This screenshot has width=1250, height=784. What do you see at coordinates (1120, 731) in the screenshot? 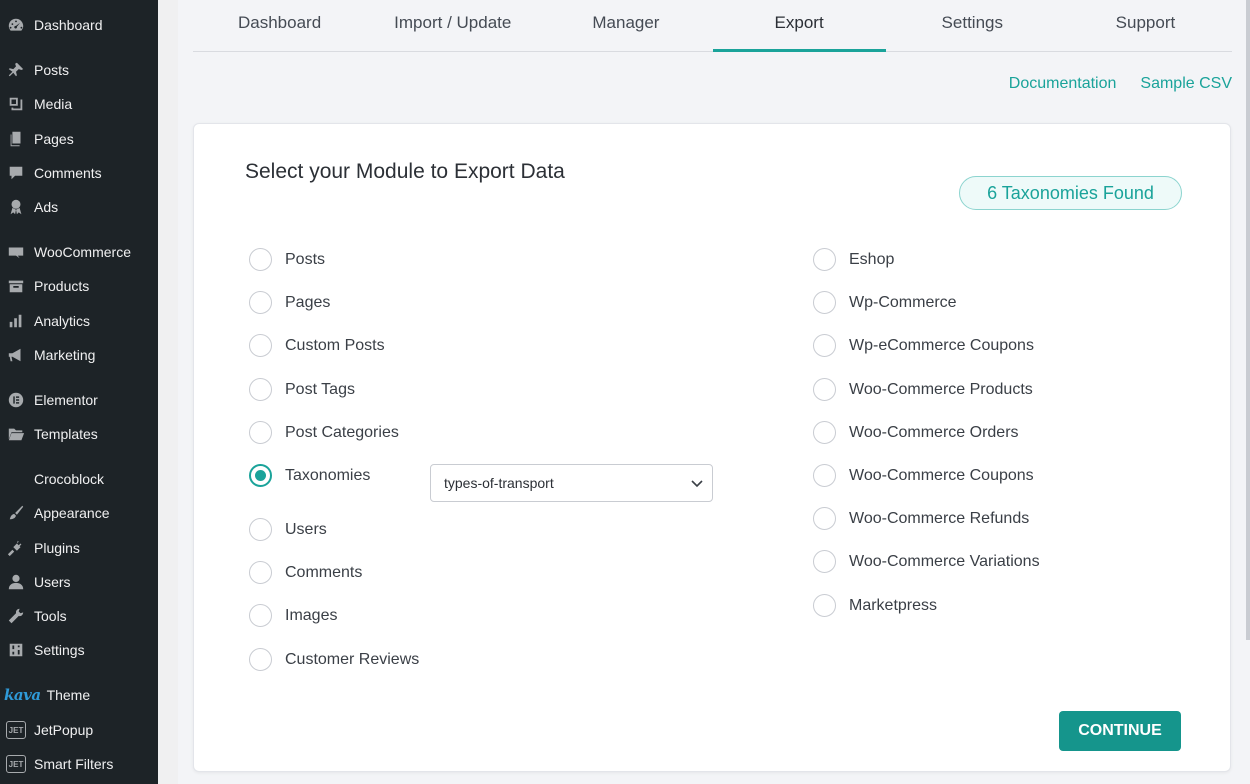
I see `continue-button: CONTINUE` at bounding box center [1120, 731].